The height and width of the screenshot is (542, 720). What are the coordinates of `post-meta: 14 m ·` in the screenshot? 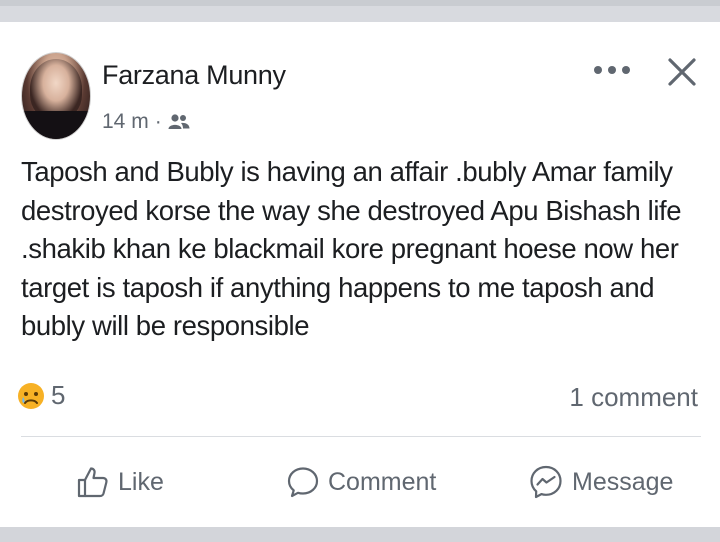 It's located at (146, 122).